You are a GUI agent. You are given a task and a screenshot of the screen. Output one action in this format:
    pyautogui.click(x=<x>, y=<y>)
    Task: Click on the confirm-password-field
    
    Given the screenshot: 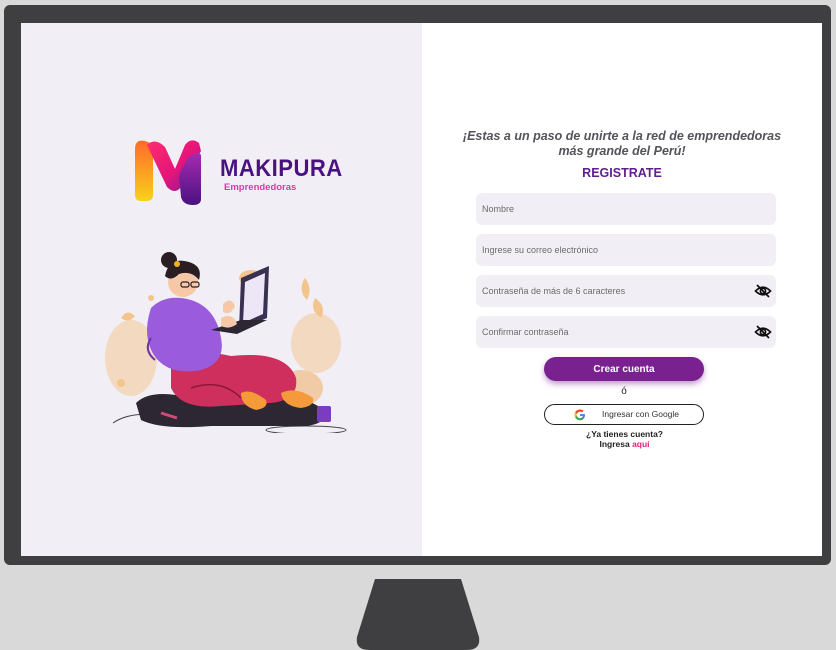 What is the action you would take?
    pyautogui.click(x=626, y=332)
    